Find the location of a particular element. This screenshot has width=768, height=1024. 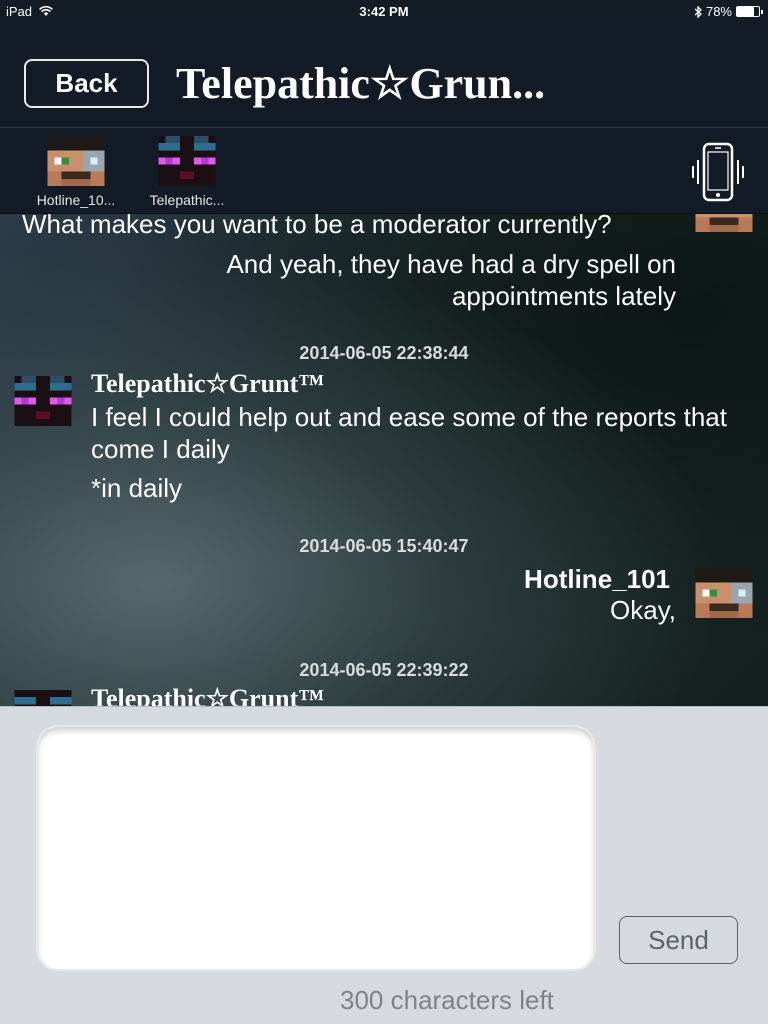

sender-name: Hotline_101 is located at coordinates (597, 579).